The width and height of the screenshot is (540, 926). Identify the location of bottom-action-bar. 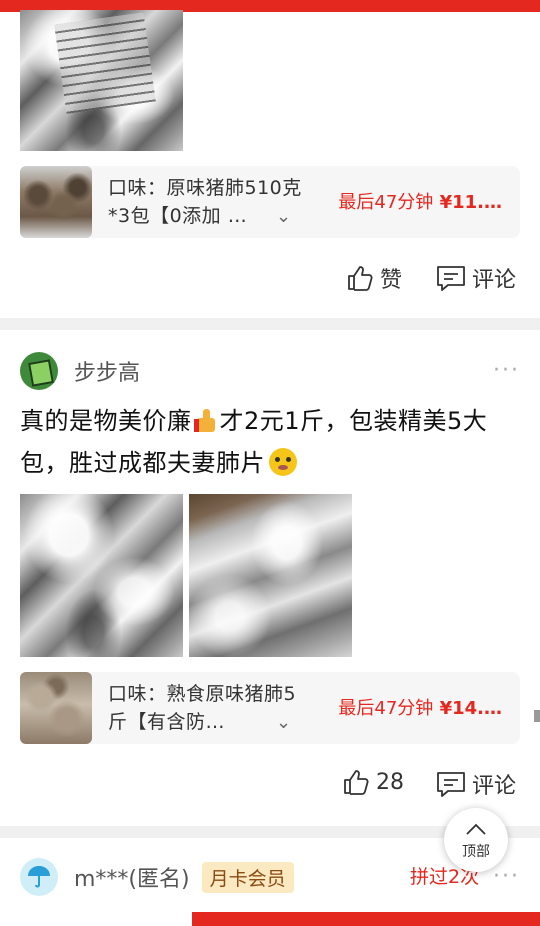
(366, 919).